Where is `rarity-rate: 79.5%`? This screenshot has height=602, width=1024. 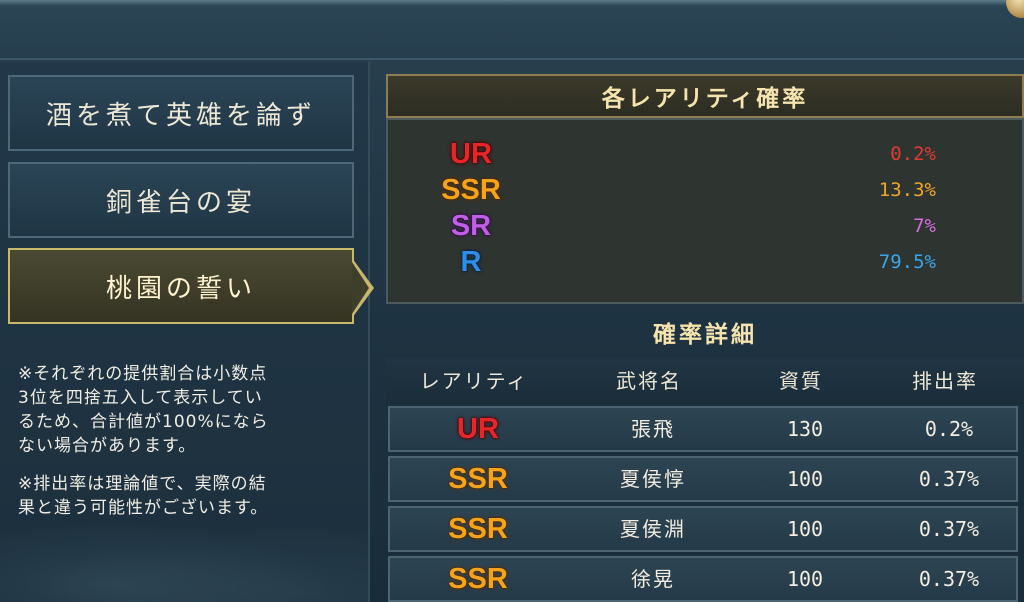 rarity-rate: 79.5% is located at coordinates (907, 262).